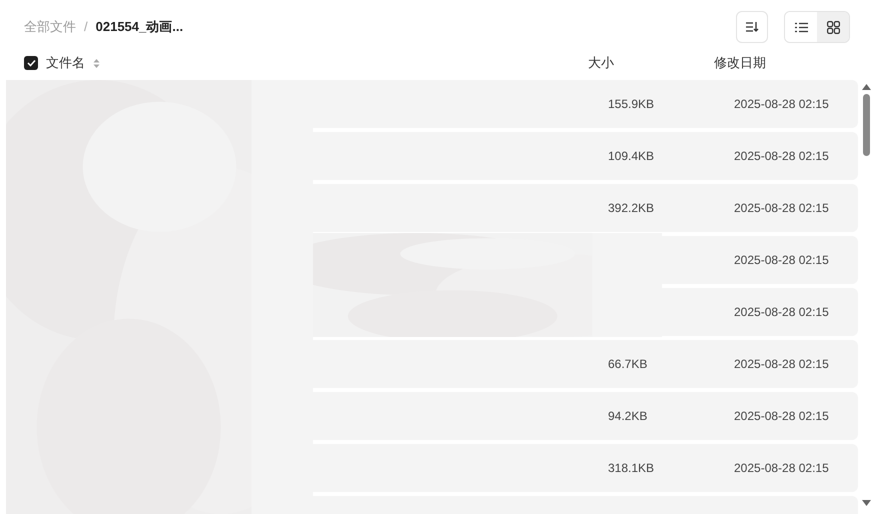  What do you see at coordinates (628, 416) in the screenshot?
I see `file-size: 94.2KB` at bounding box center [628, 416].